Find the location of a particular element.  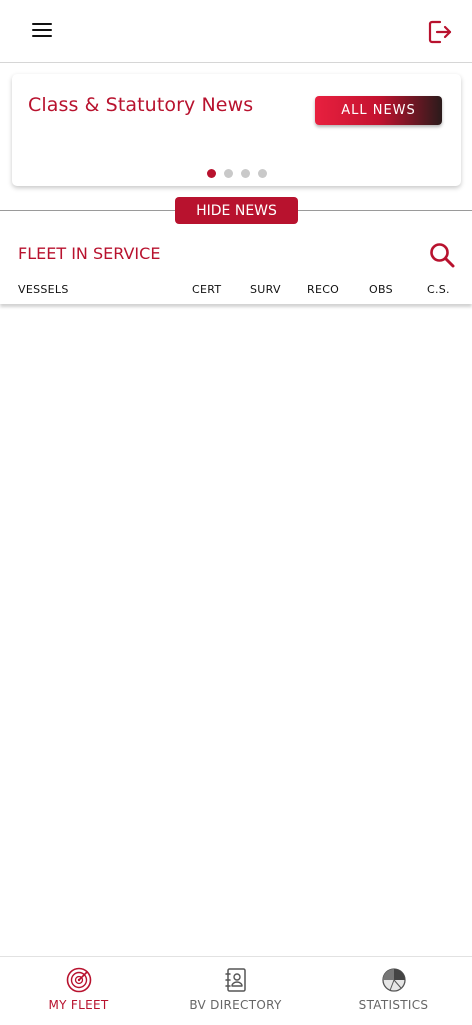

nav-label-my-fleet: MY FLEET is located at coordinates (78, 1005).